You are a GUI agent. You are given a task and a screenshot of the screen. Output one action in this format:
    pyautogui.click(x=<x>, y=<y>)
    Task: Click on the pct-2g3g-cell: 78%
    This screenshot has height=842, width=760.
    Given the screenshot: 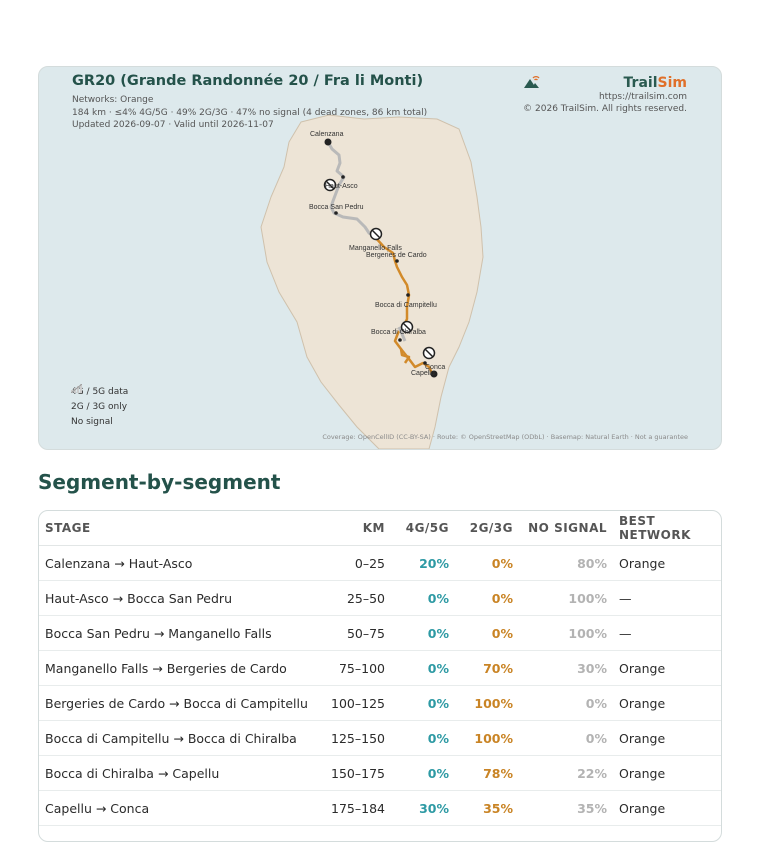 What is the action you would take?
    pyautogui.click(x=487, y=773)
    